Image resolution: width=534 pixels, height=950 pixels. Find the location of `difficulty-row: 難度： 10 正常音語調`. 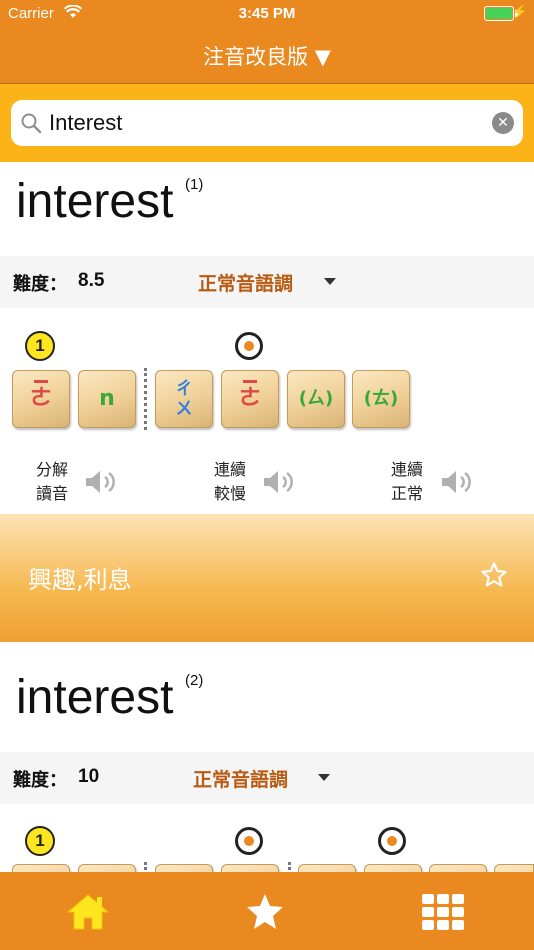

difficulty-row: 難度： 10 正常音語調 is located at coordinates (267, 778).